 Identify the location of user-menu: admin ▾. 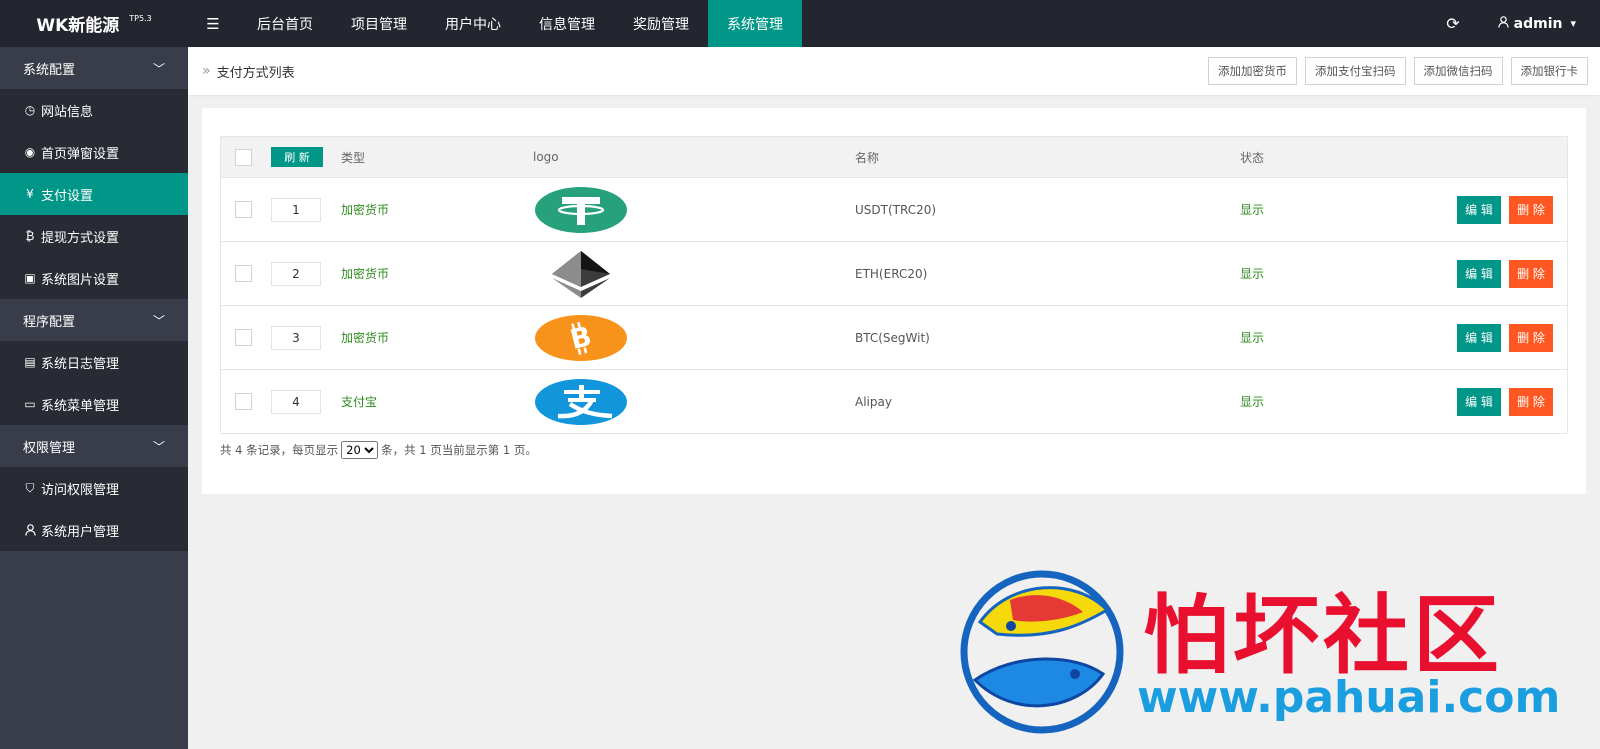
(1536, 23).